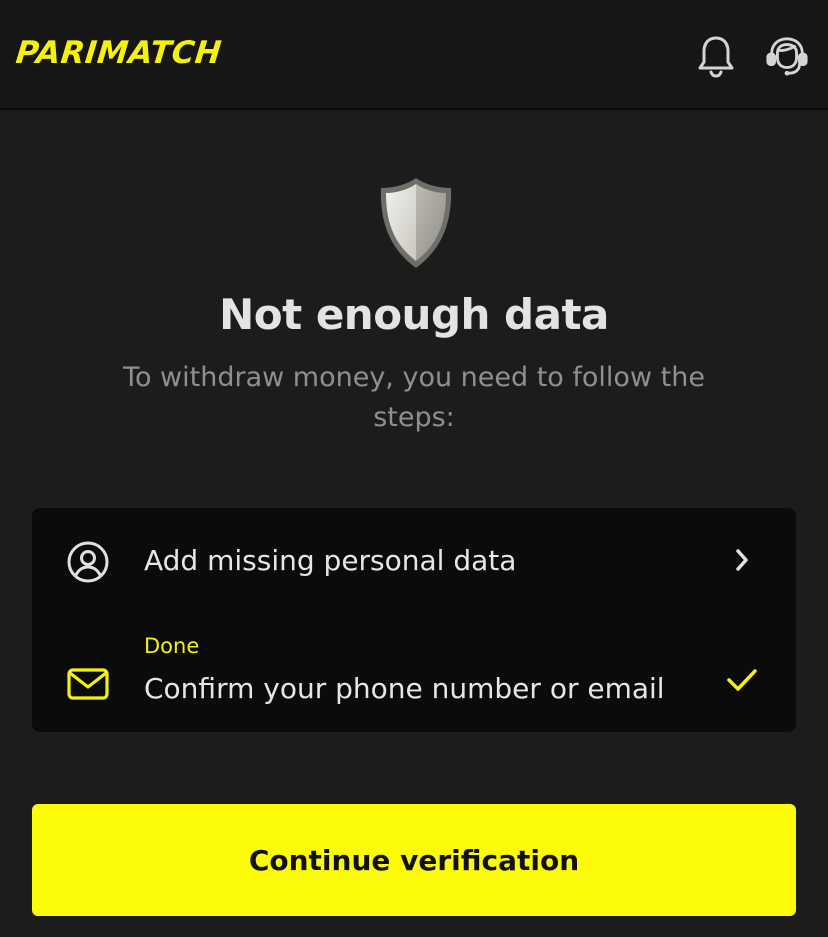  Describe the element at coordinates (88, 562) in the screenshot. I see `user-circle-icon` at that location.